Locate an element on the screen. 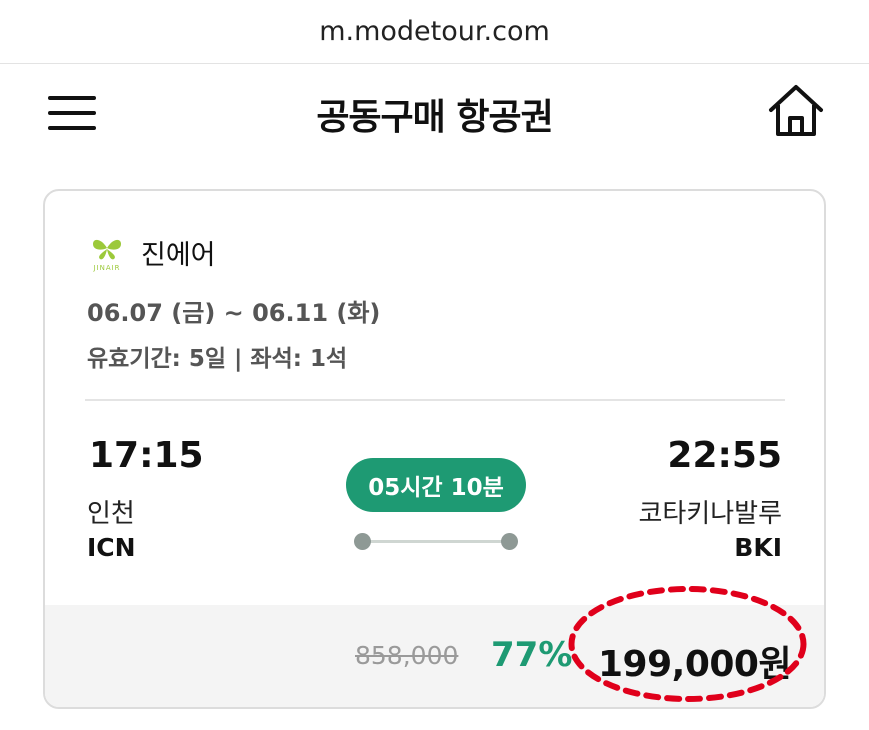 This screenshot has height=730, width=869. jinair-logo-icon: JINAIR is located at coordinates (106, 255).